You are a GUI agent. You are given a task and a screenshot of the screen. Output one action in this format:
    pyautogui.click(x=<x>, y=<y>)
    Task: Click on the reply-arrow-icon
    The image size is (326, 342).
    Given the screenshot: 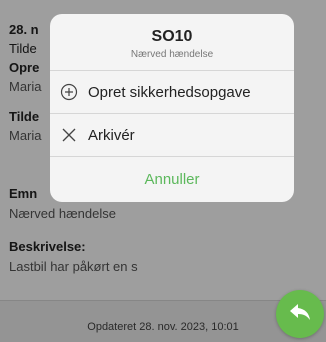 What is the action you would take?
    pyautogui.click(x=300, y=314)
    